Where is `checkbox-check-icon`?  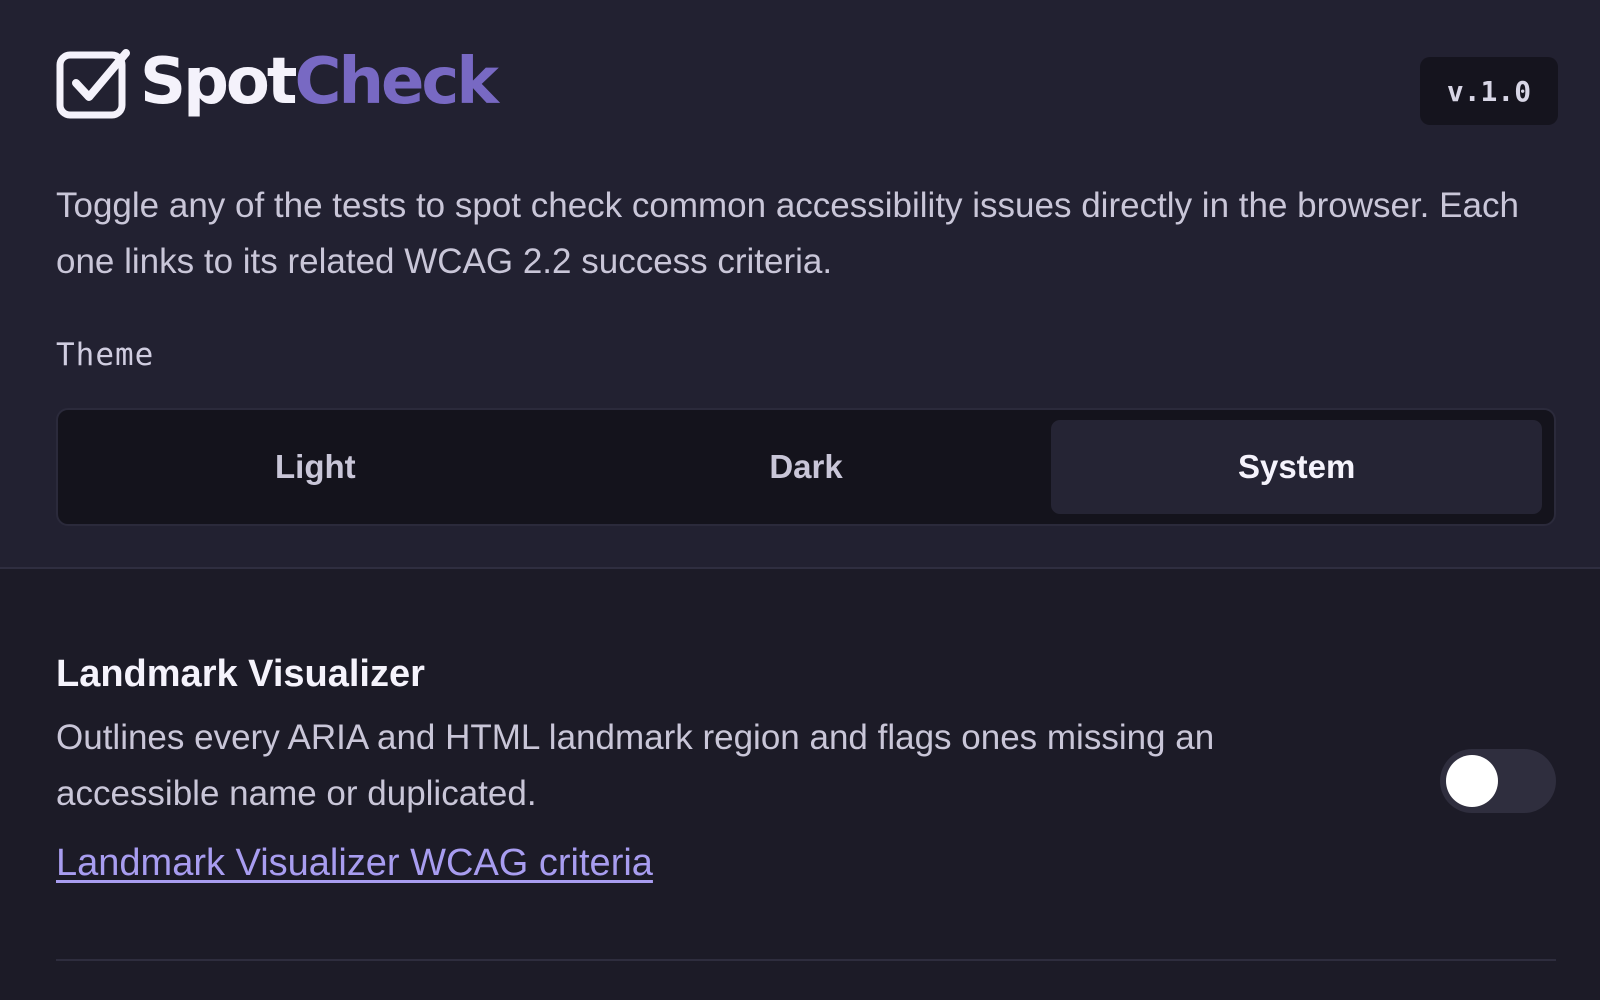 checkbox-check-icon is located at coordinates (93, 84).